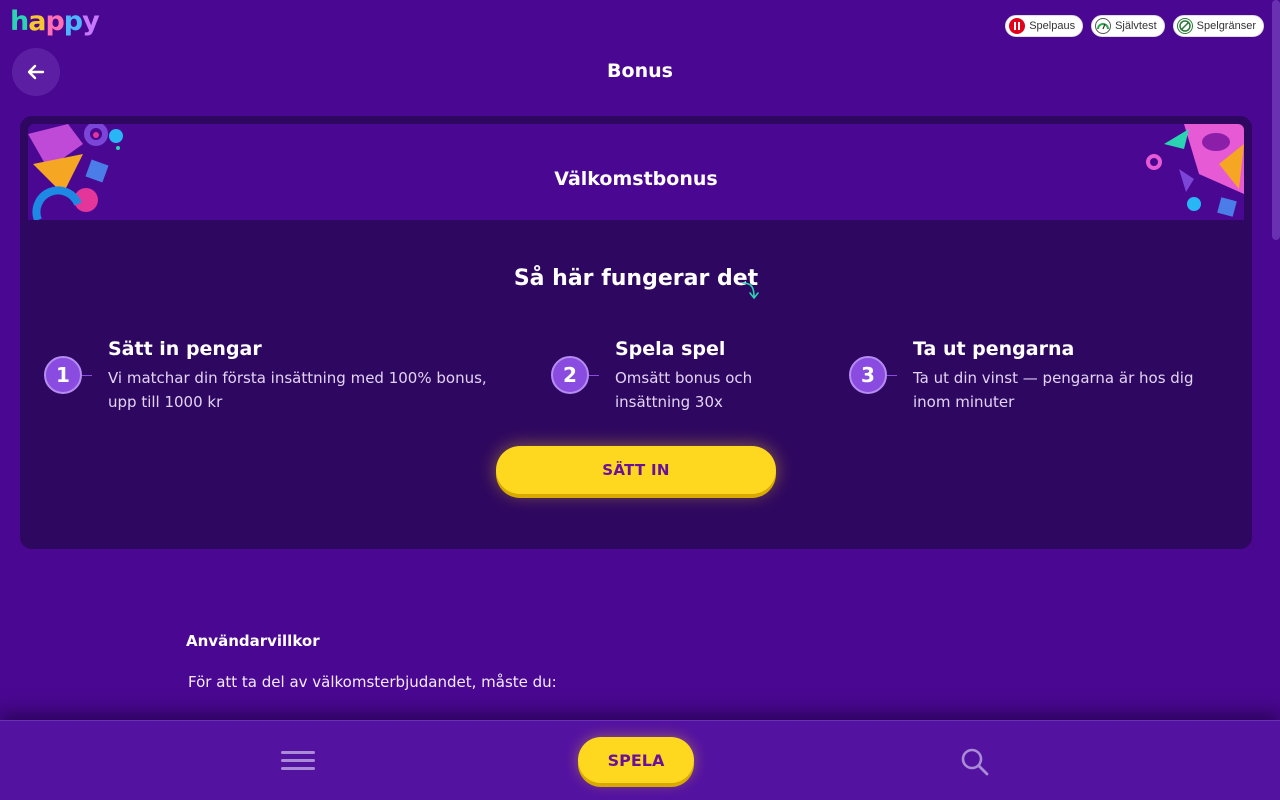  Describe the element at coordinates (1103, 26) in the screenshot. I see `gauge-icon` at that location.